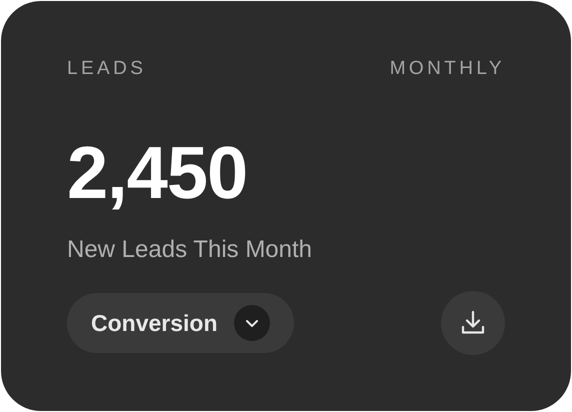  Describe the element at coordinates (190, 250) in the screenshot. I see `metric-caption: New Leads This Month` at that location.